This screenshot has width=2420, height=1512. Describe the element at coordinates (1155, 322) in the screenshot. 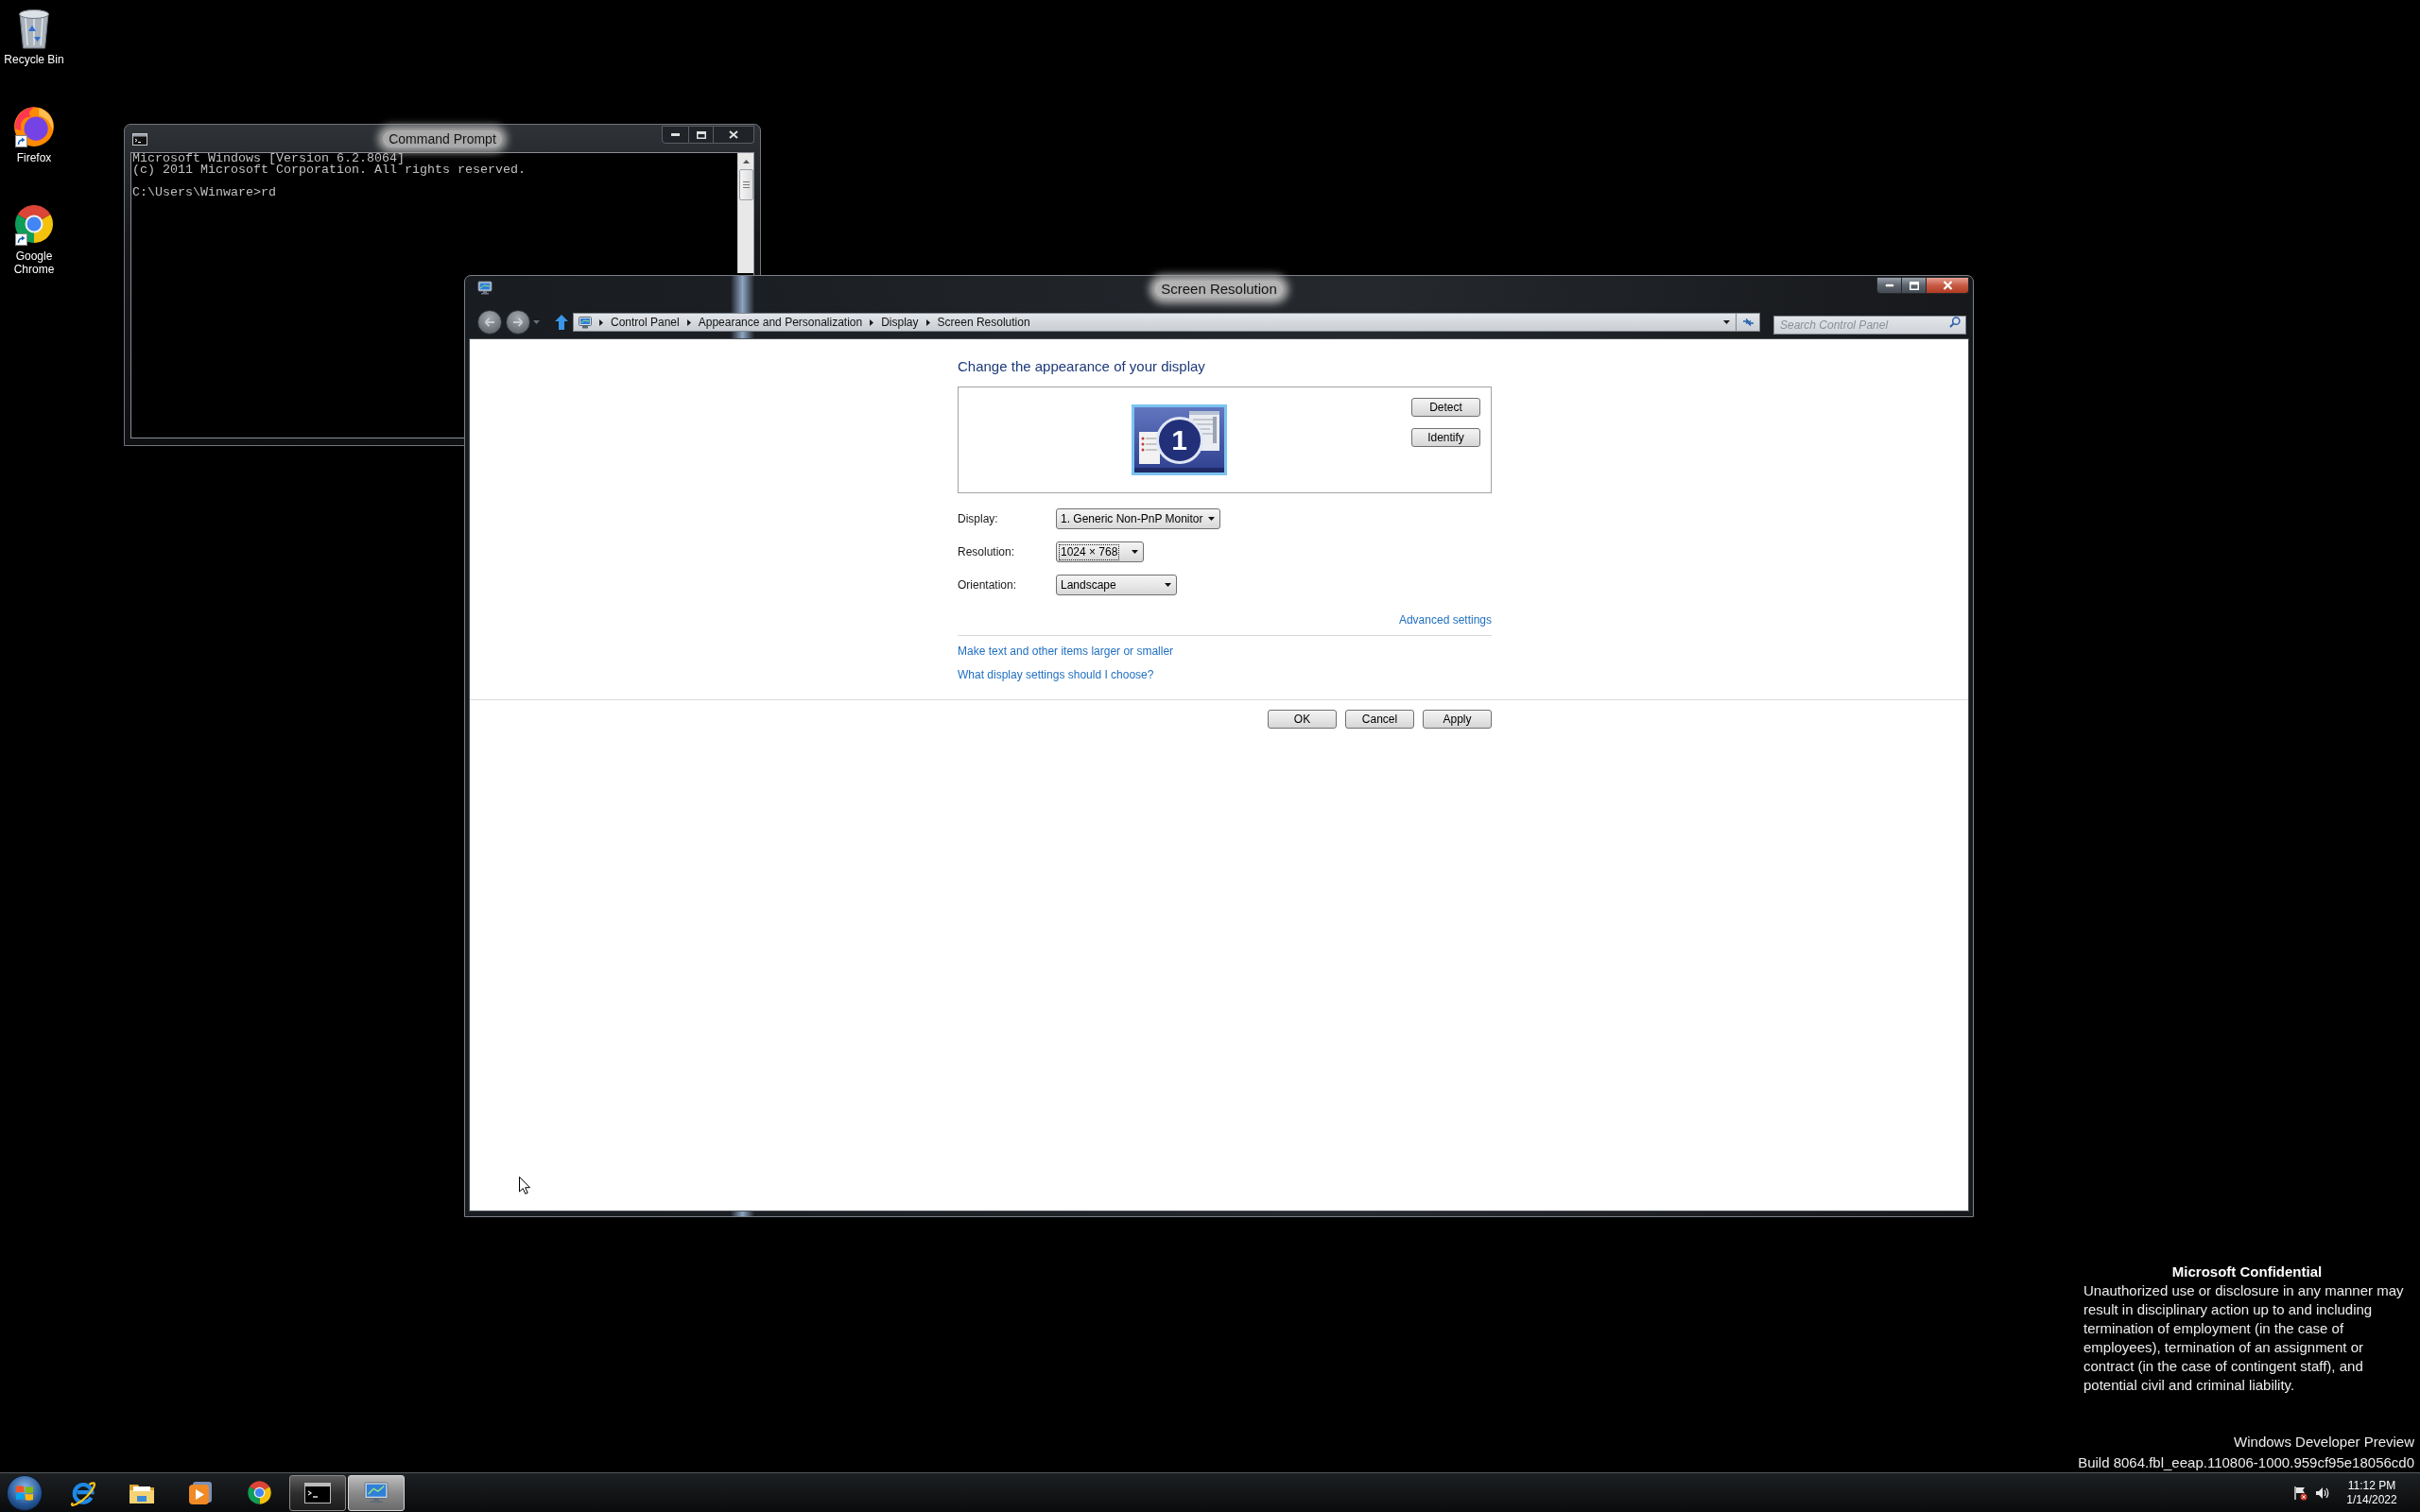

I see `address-bar: Control Panel Appearance and Personalization Display Screen Resolution` at that location.